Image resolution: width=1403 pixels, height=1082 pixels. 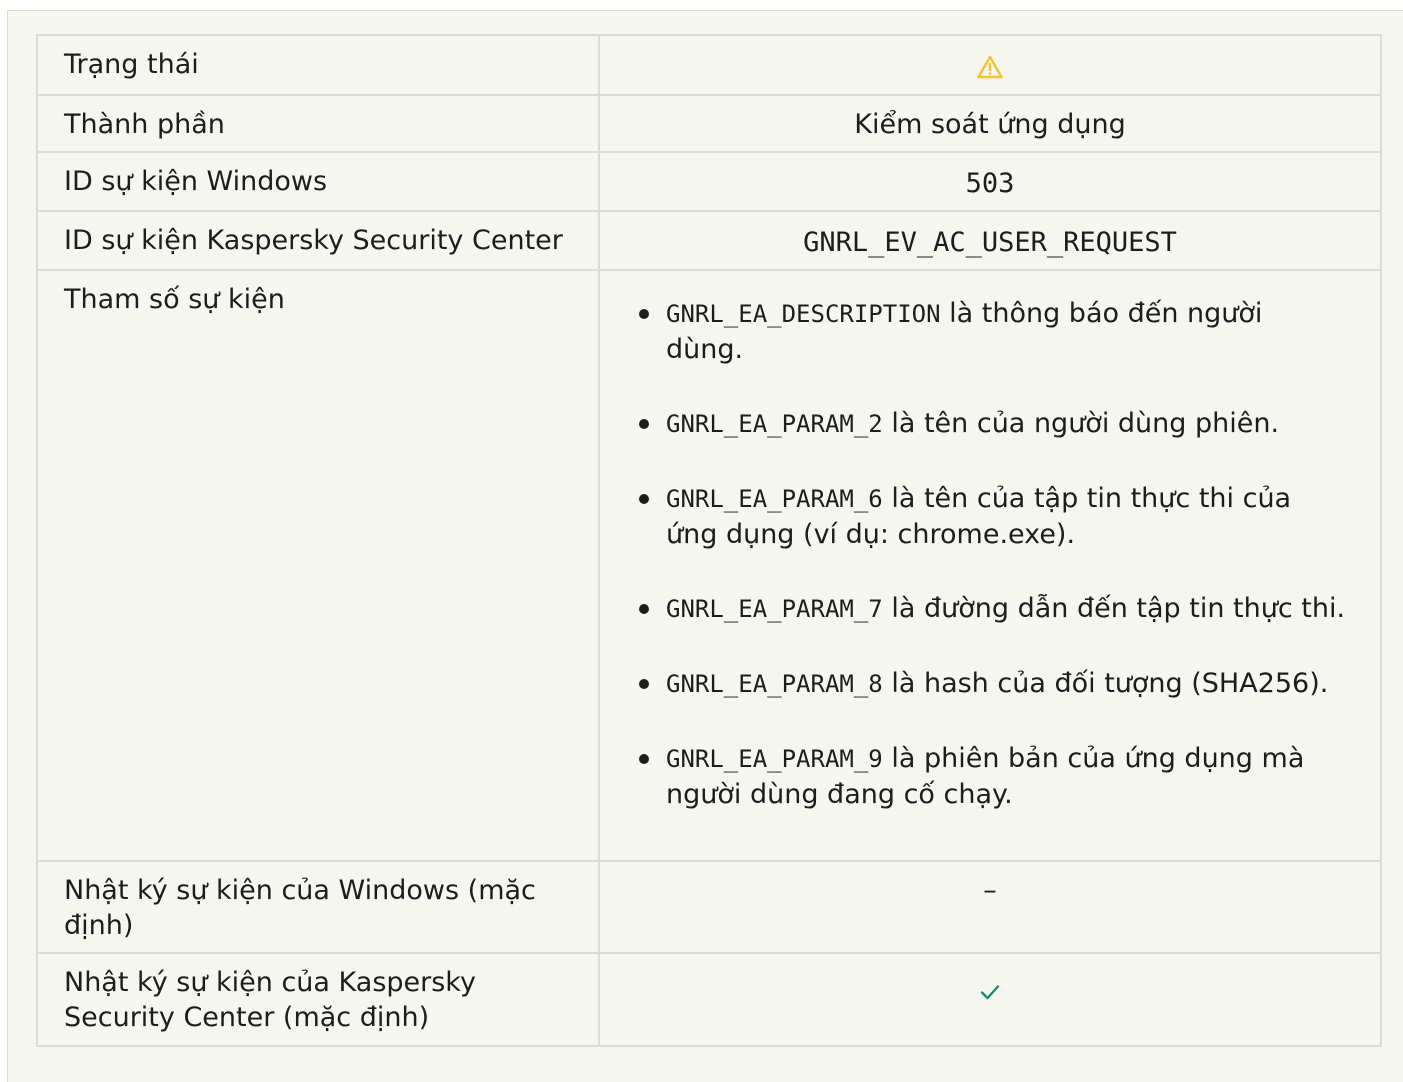 I want to click on param-code: GNRL_EA_PARAM_8, so click(x=774, y=684).